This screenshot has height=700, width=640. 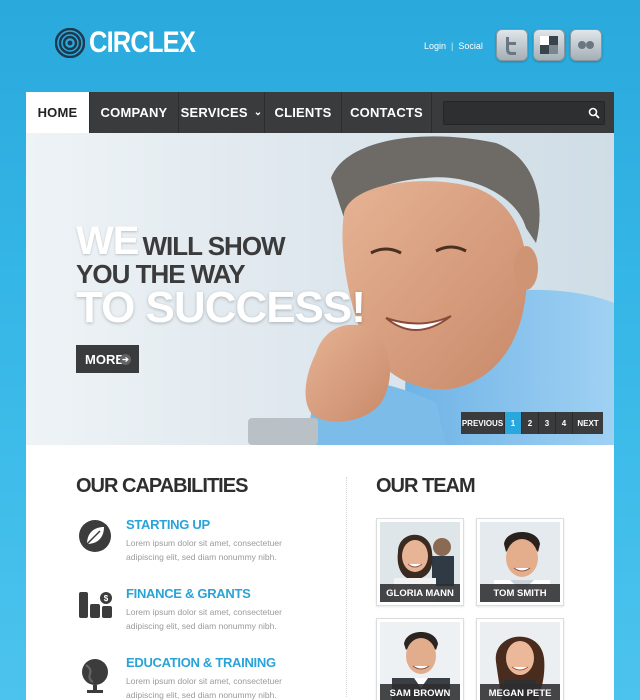 I want to click on capability-title: EDUCATION & TRAINING, so click(x=201, y=662).